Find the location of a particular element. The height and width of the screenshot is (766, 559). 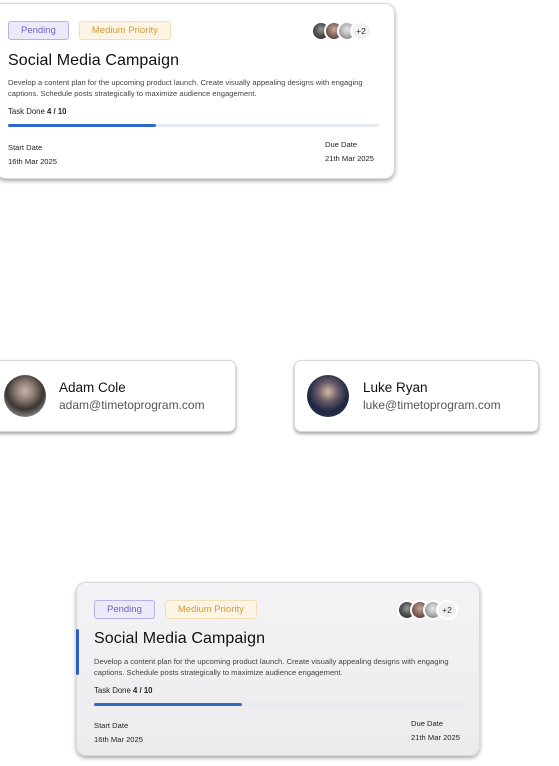

user-card: Luke Ryan luke@timetoprogram.com is located at coordinates (416, 396).